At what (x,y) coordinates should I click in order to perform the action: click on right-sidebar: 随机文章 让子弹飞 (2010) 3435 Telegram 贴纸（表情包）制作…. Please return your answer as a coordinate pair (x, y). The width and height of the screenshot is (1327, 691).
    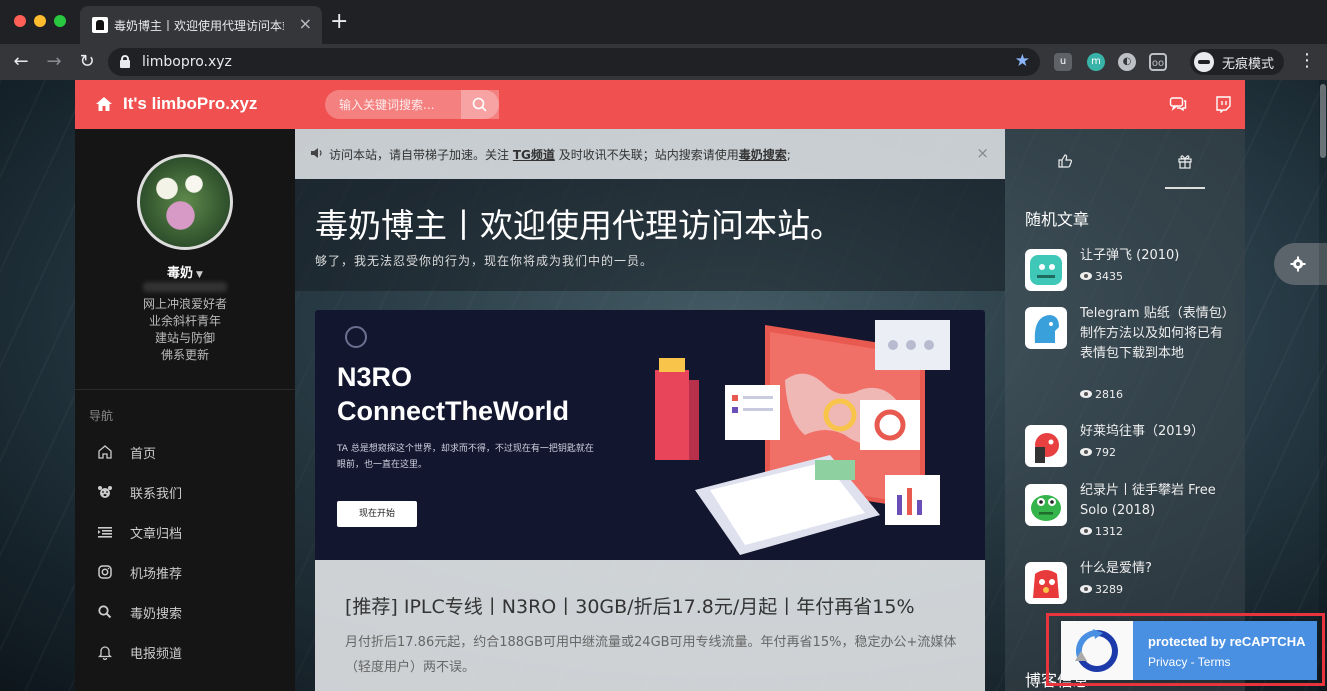
    Looking at the image, I should click on (1125, 410).